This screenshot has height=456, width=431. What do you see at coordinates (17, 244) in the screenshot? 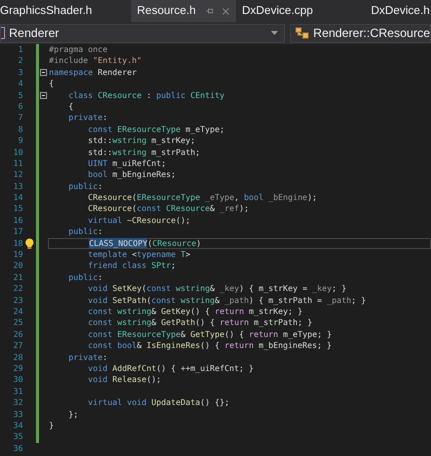
I see `line-number: 18` at bounding box center [17, 244].